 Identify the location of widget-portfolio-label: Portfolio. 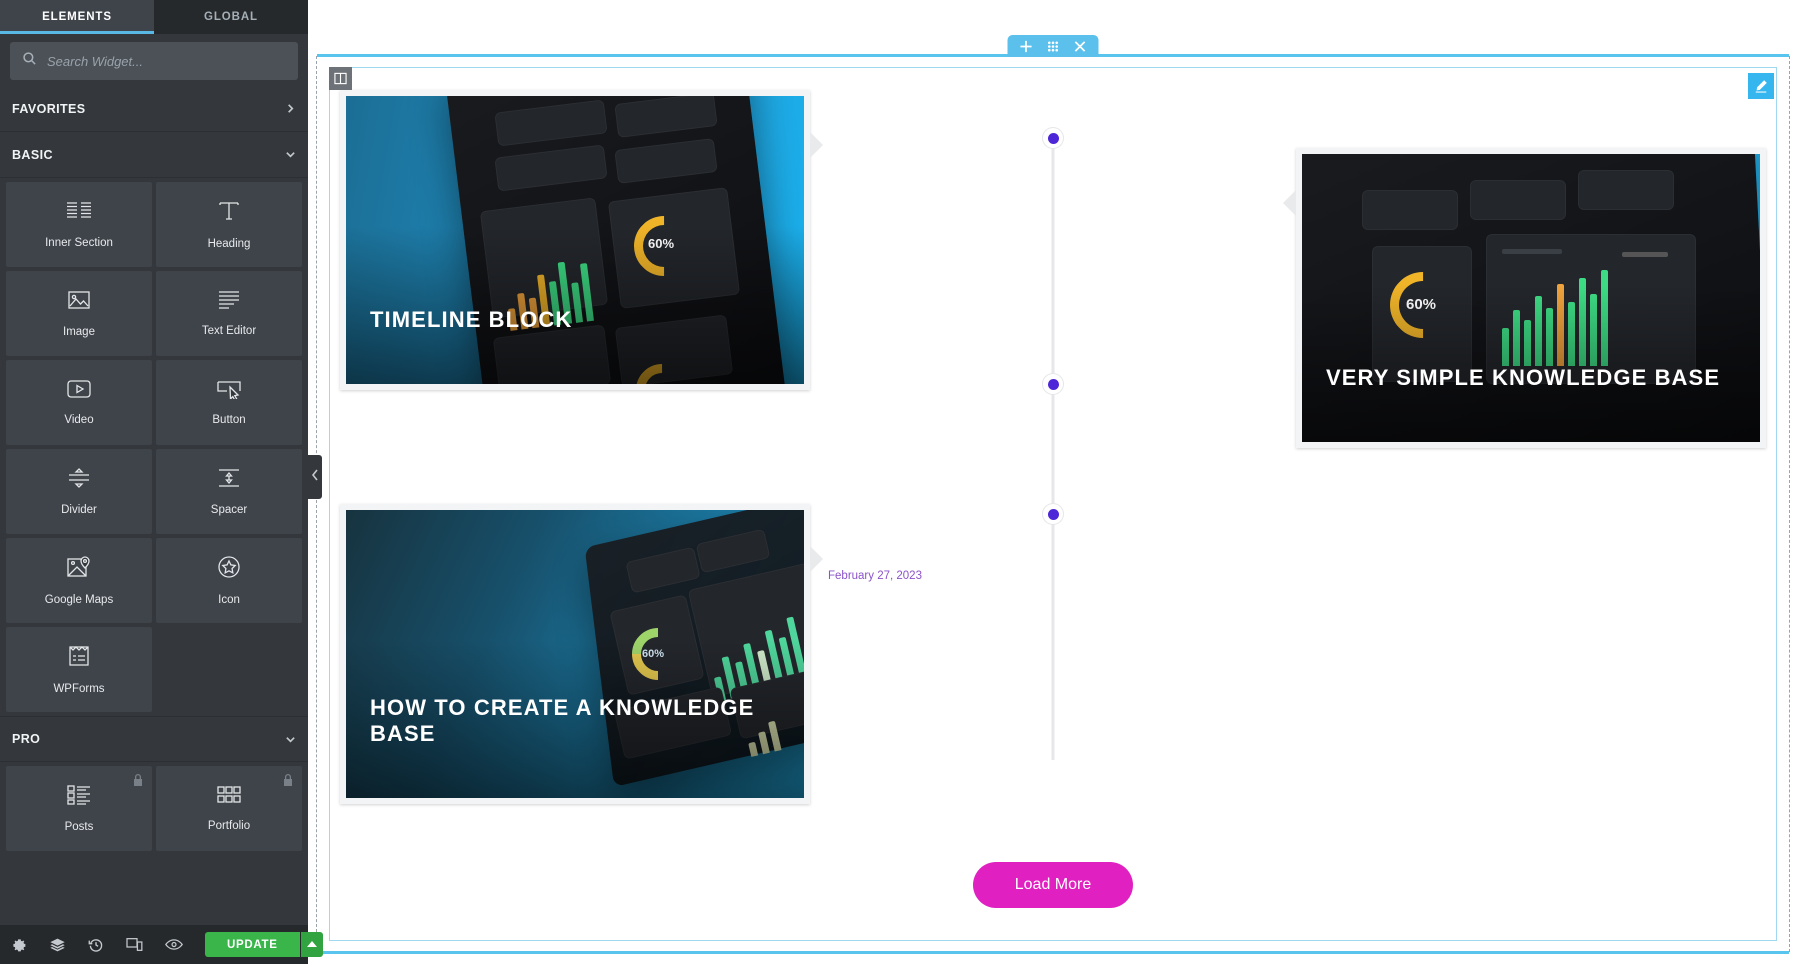
(229, 826).